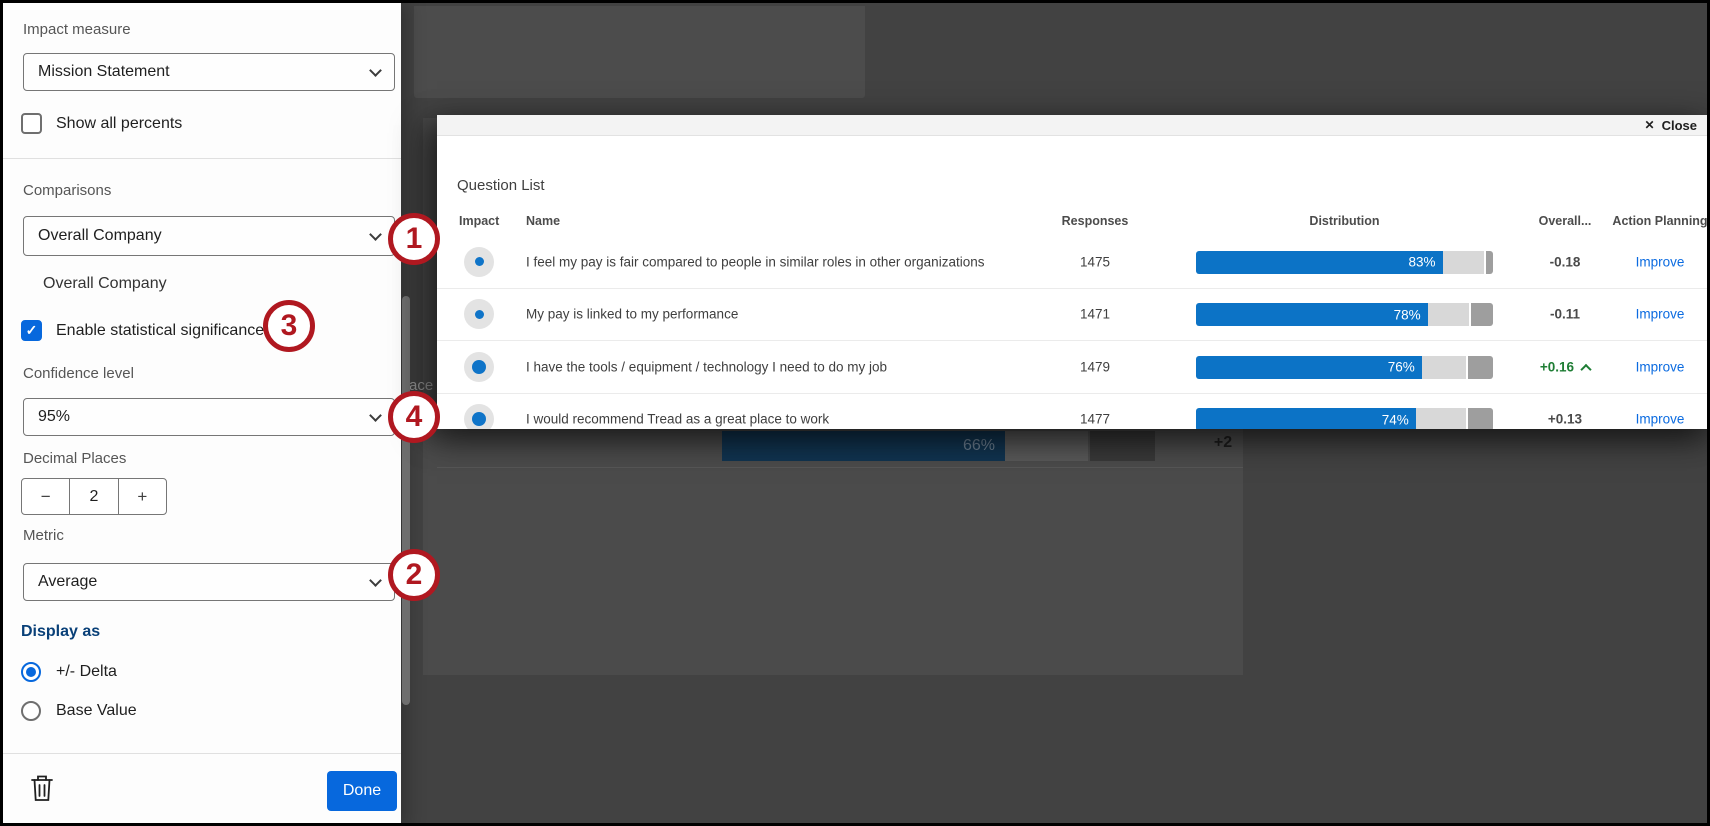  Describe the element at coordinates (289, 326) in the screenshot. I see `annotation-badge-3: 3` at that location.